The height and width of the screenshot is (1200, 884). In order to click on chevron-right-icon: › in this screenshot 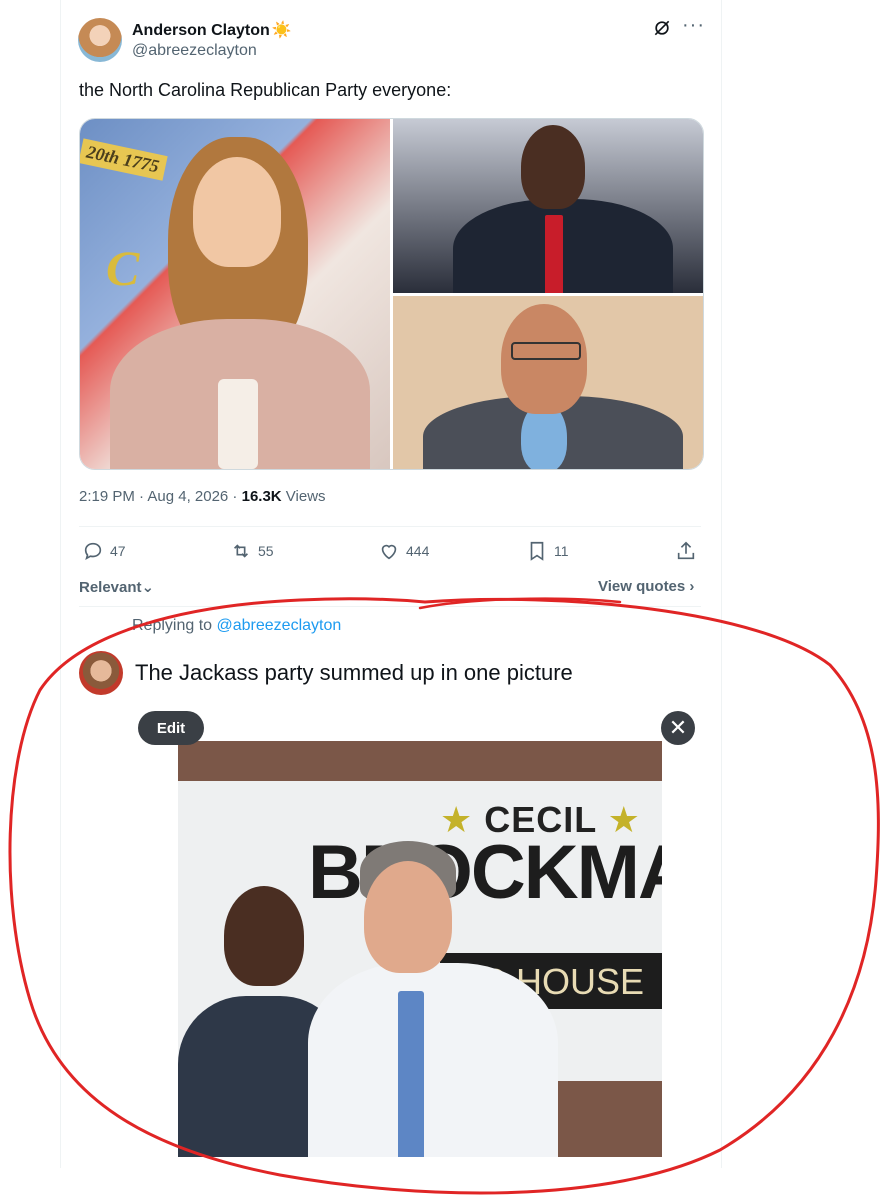, I will do `click(692, 586)`.